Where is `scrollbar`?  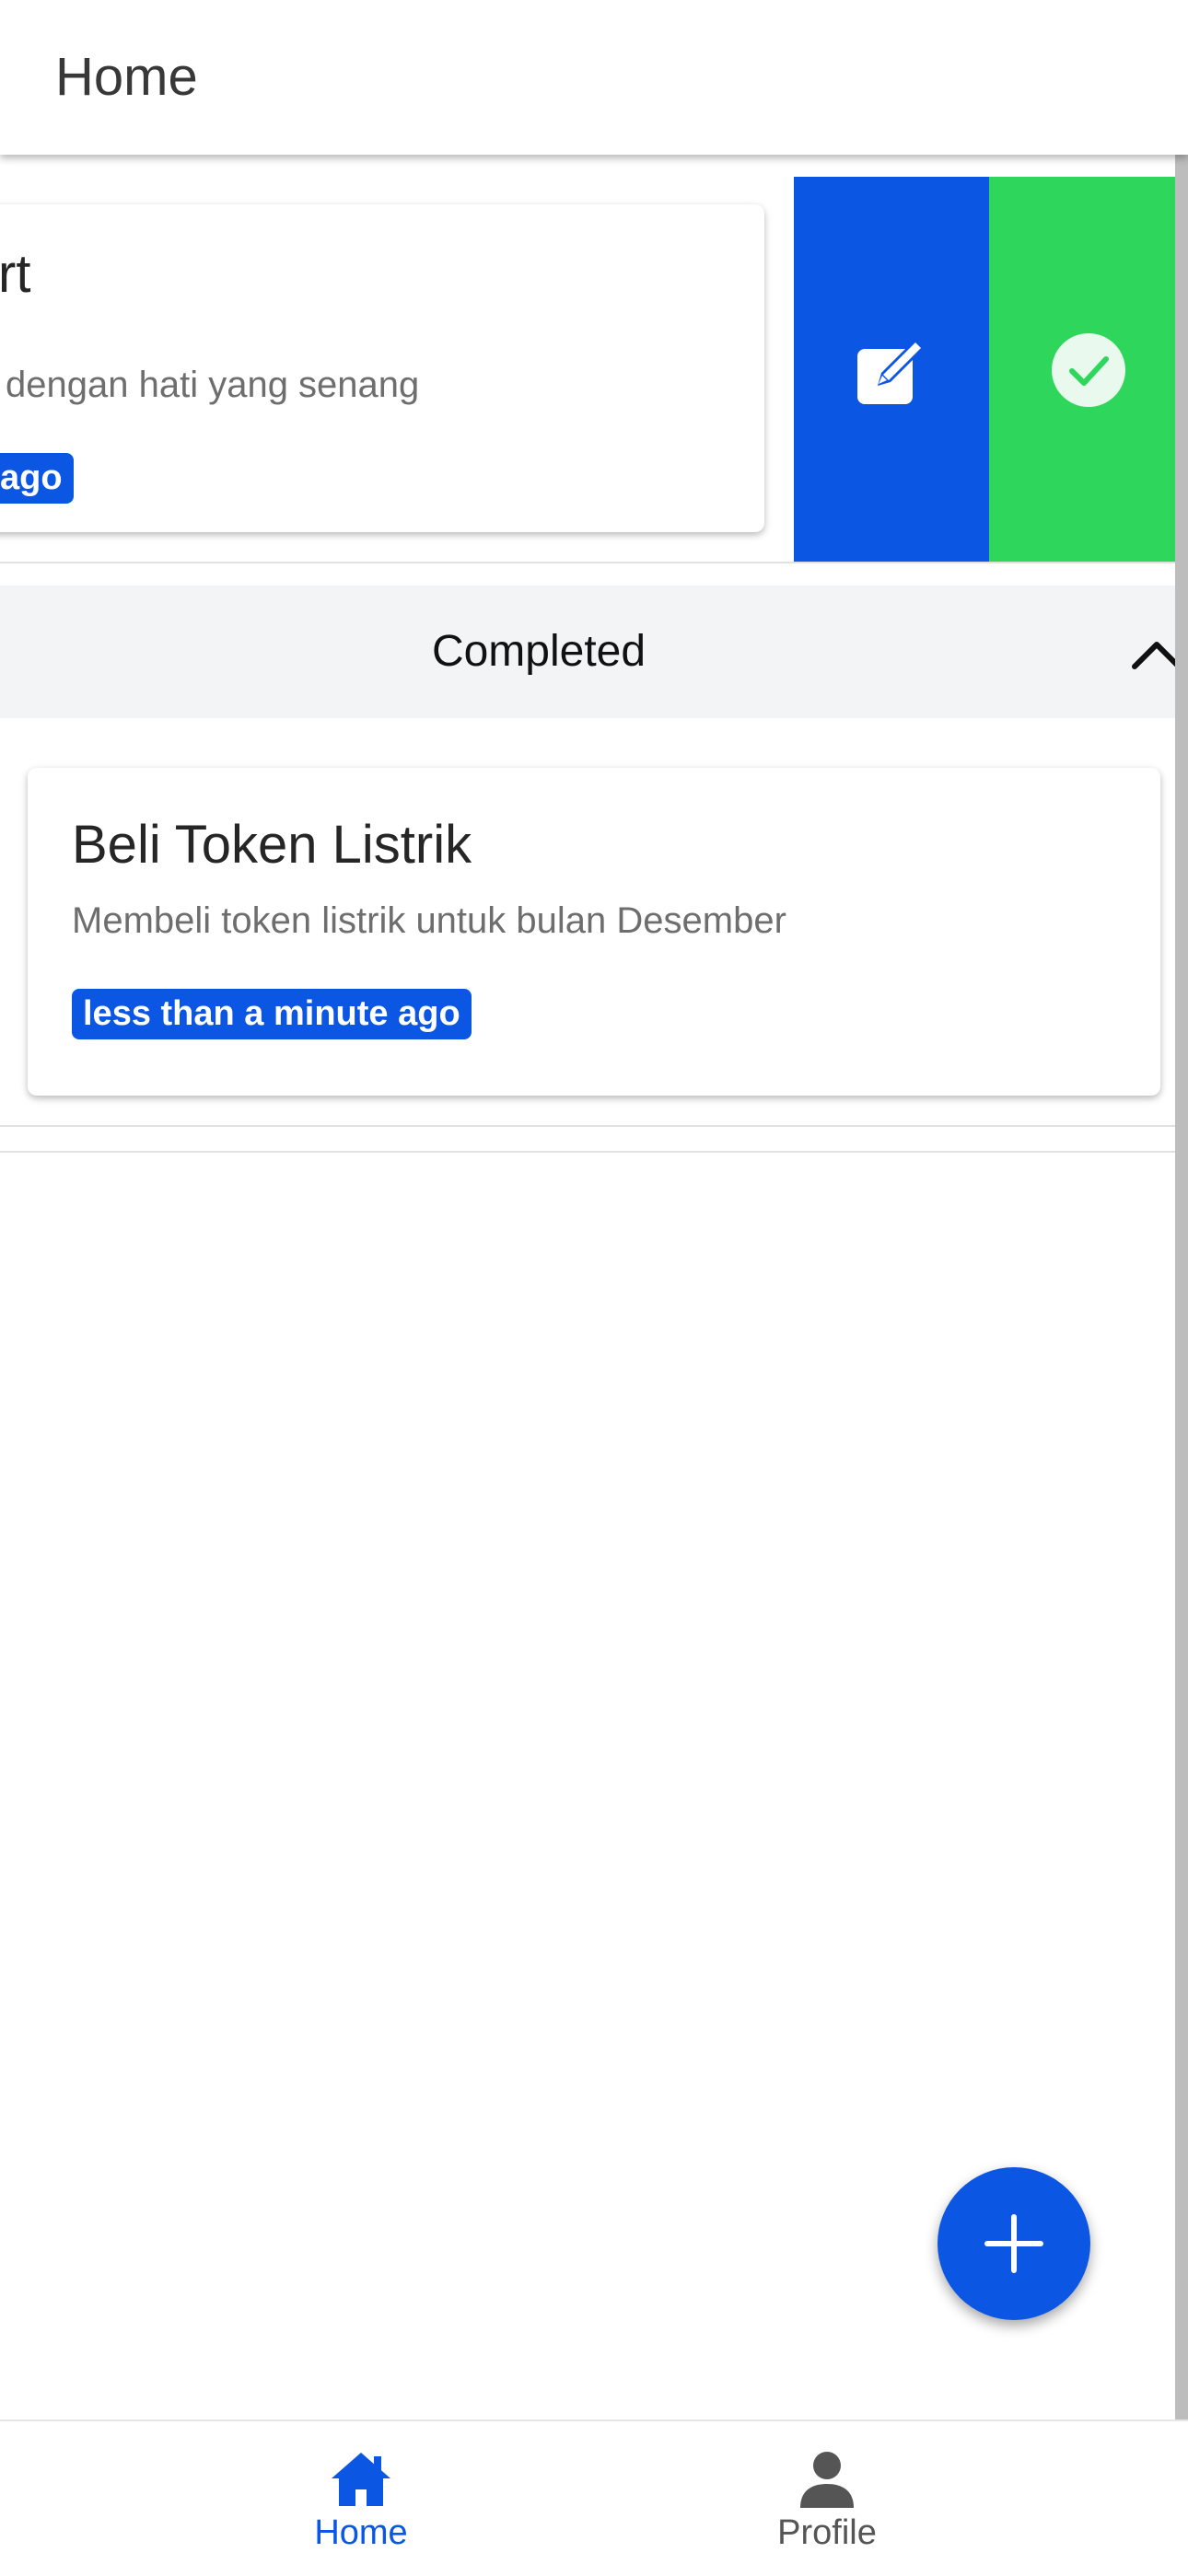
scrollbar is located at coordinates (1181, 1287).